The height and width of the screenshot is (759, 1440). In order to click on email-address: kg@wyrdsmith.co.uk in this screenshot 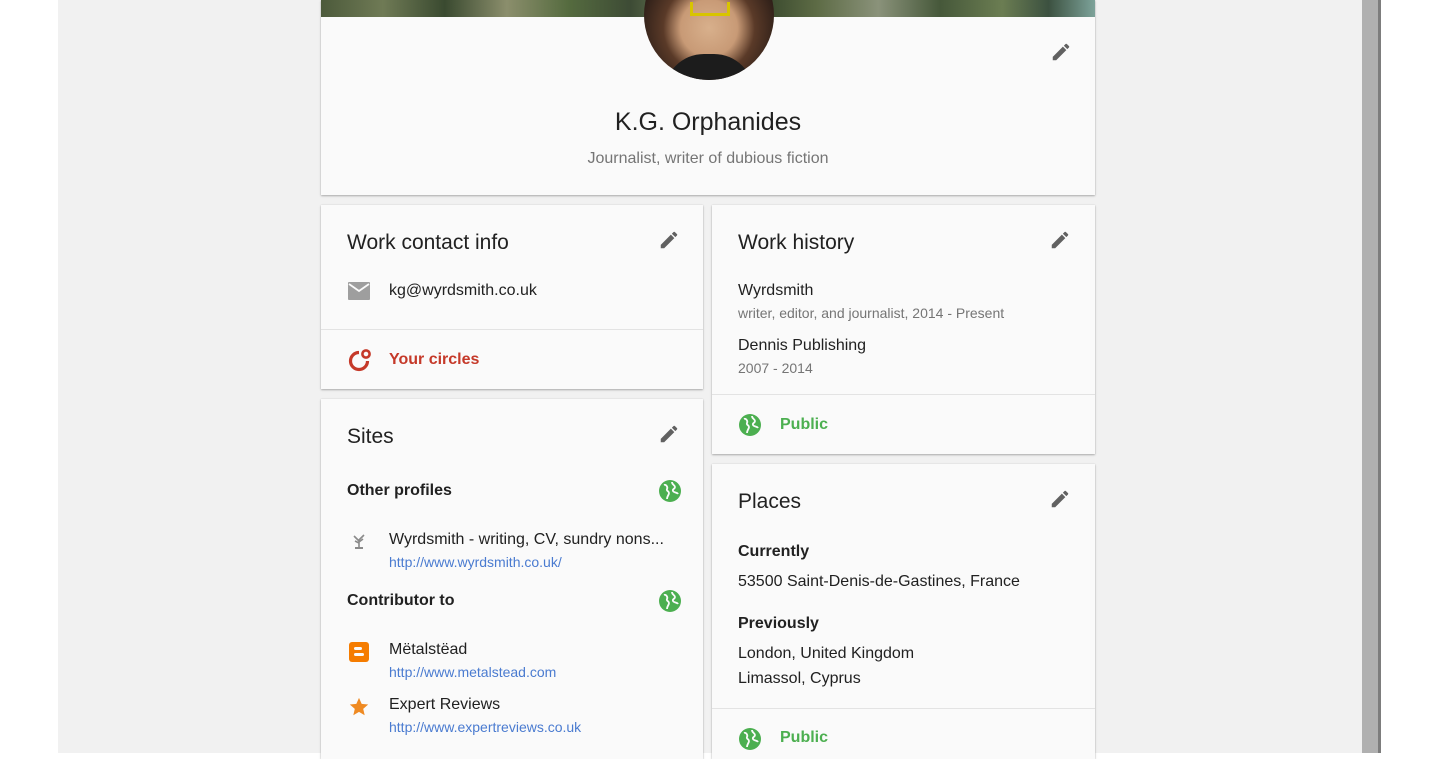, I will do `click(463, 291)`.